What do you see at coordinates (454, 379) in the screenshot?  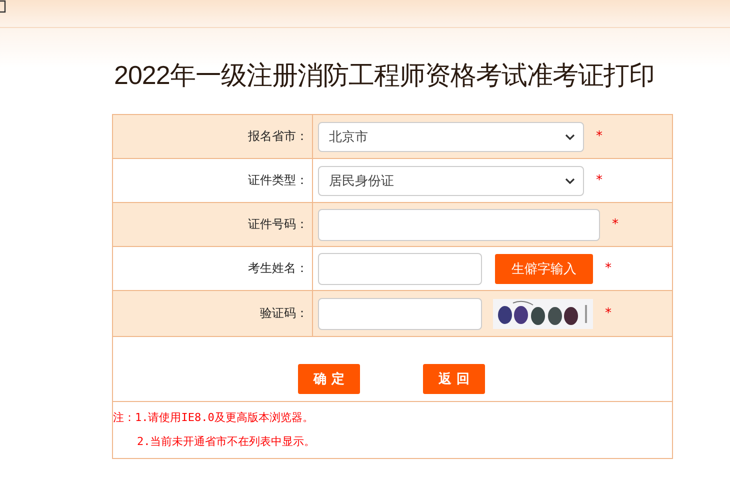 I see `back-button: 返 回` at bounding box center [454, 379].